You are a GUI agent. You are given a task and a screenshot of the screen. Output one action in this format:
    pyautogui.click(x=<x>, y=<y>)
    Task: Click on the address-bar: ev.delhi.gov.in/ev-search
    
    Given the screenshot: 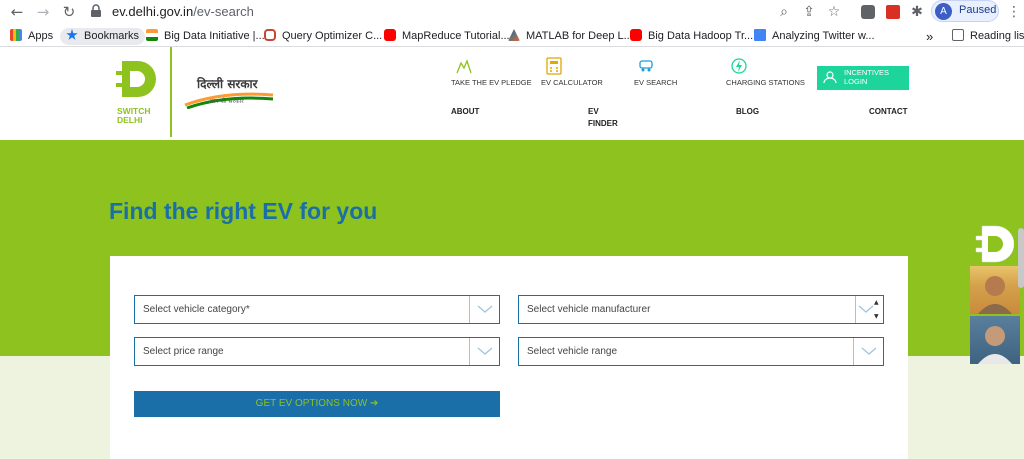 What is the action you would take?
    pyautogui.click(x=473, y=12)
    